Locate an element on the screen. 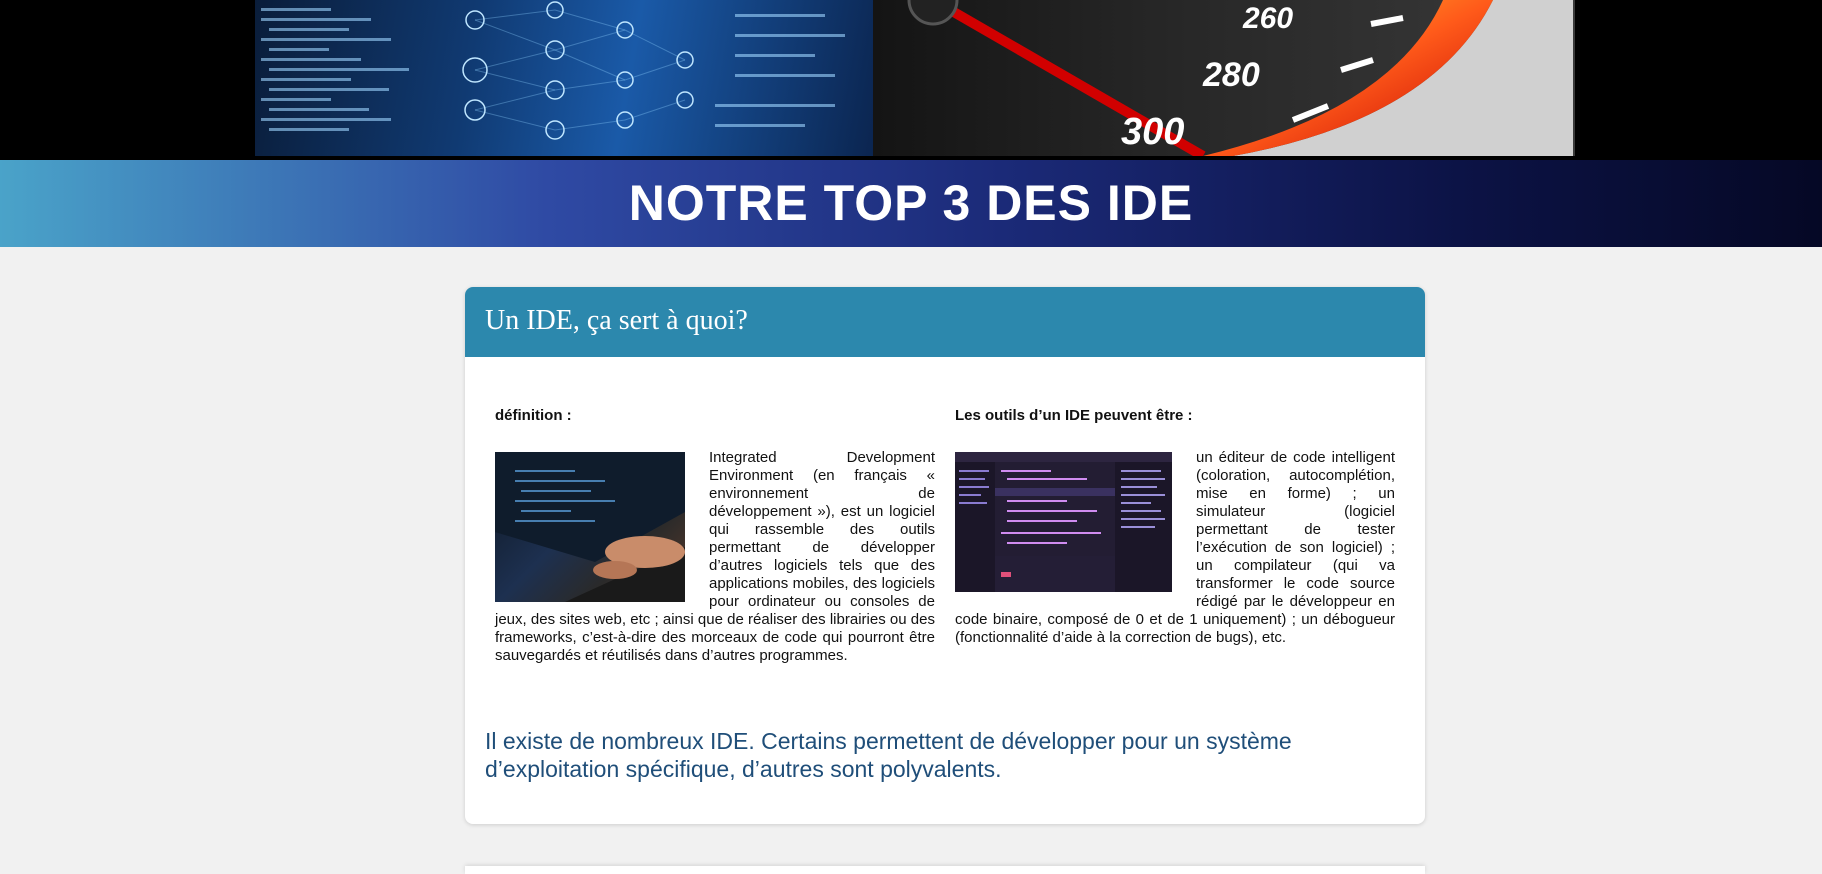  next-card-edge is located at coordinates (945, 870).